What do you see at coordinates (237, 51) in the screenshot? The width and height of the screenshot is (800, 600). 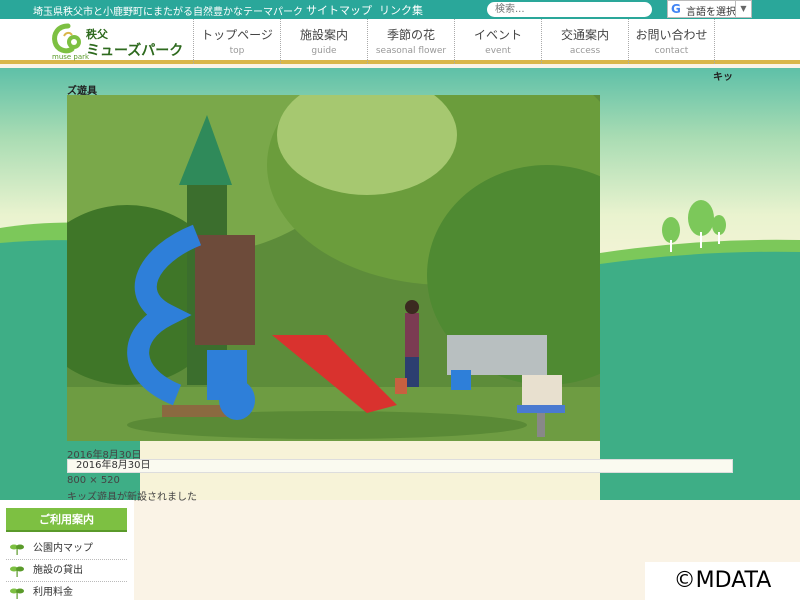 I see `nav-sublabel: top` at bounding box center [237, 51].